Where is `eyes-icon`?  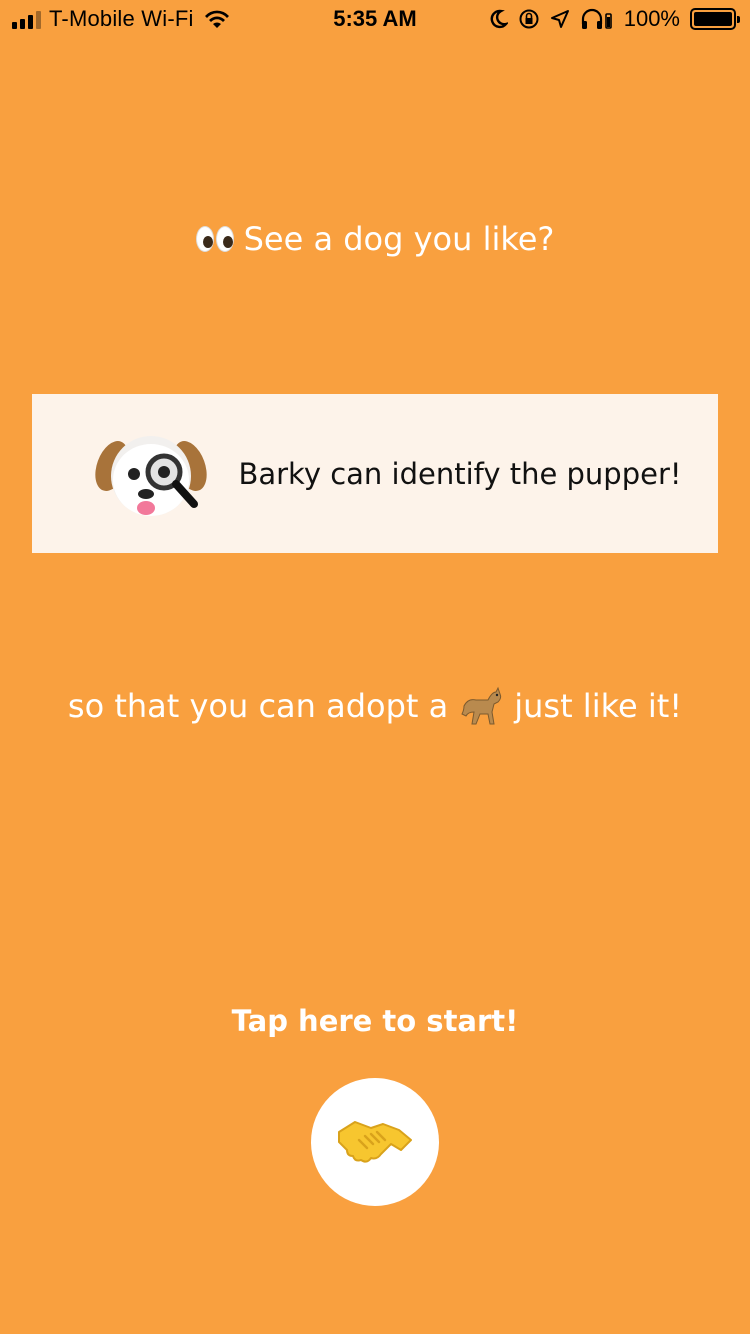
eyes-icon is located at coordinates (214, 239).